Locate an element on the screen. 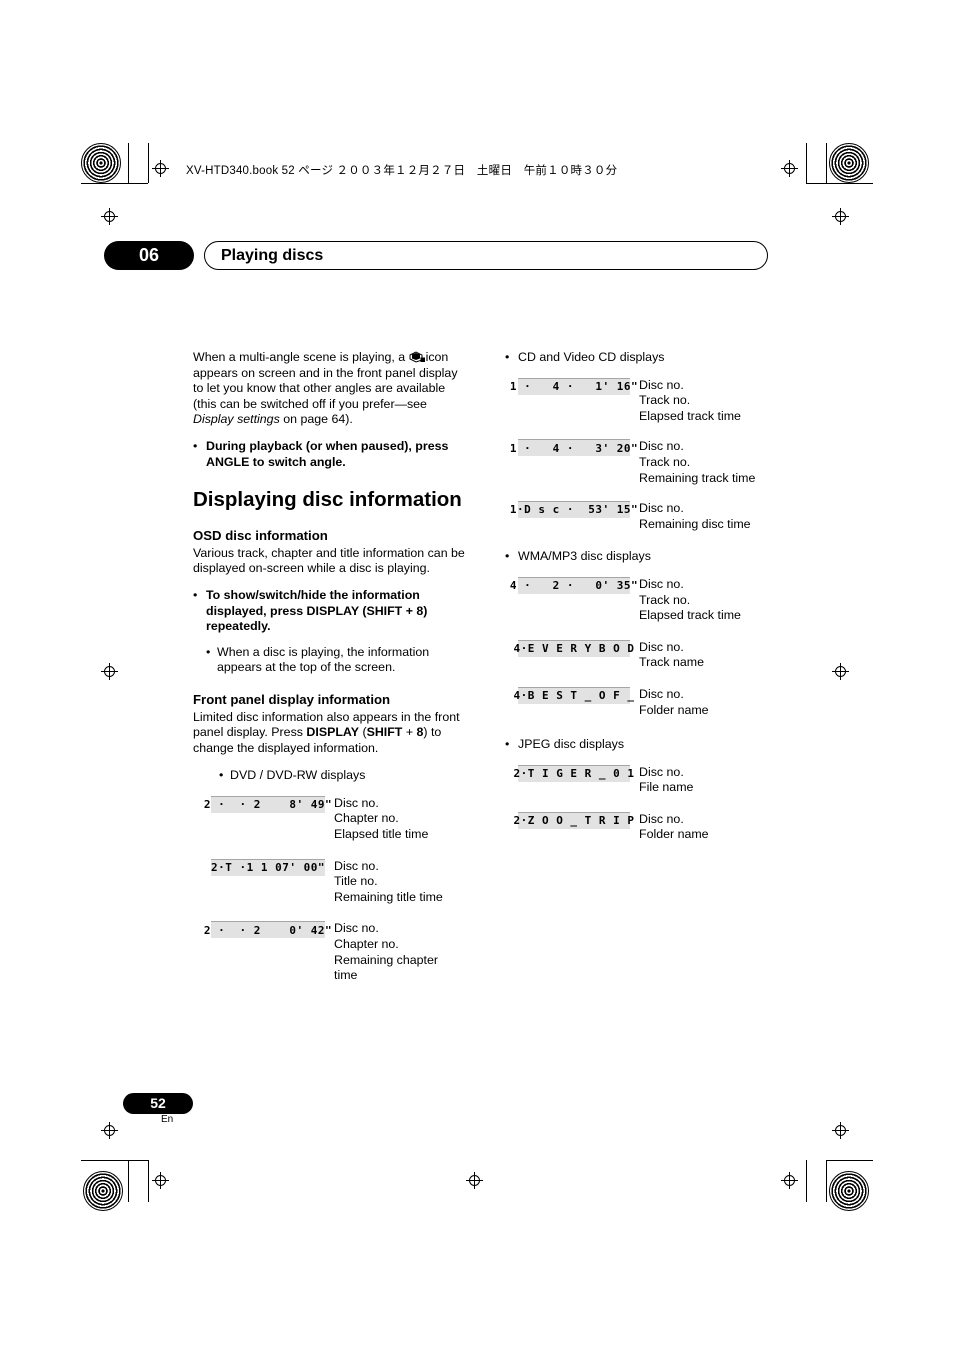  front-body-bold-display: DISPLAY is located at coordinates (332, 732).